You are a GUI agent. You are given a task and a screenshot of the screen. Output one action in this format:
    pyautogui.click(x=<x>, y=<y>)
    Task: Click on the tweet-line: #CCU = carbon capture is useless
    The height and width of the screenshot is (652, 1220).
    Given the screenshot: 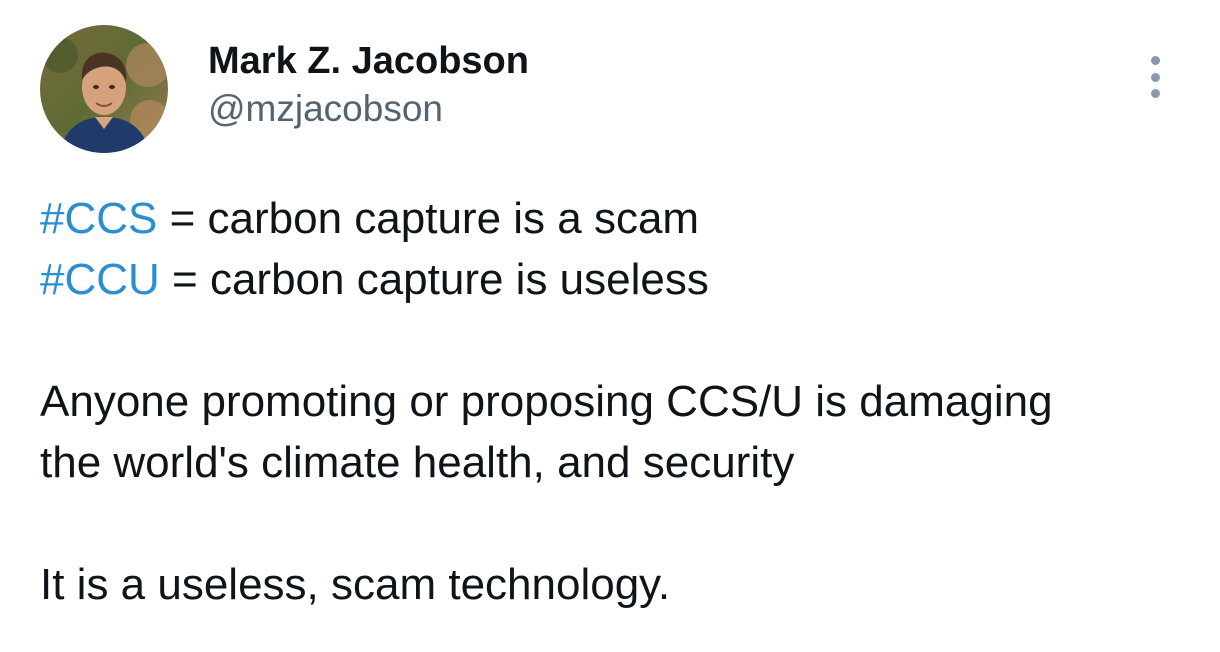 What is the action you would take?
    pyautogui.click(x=546, y=279)
    